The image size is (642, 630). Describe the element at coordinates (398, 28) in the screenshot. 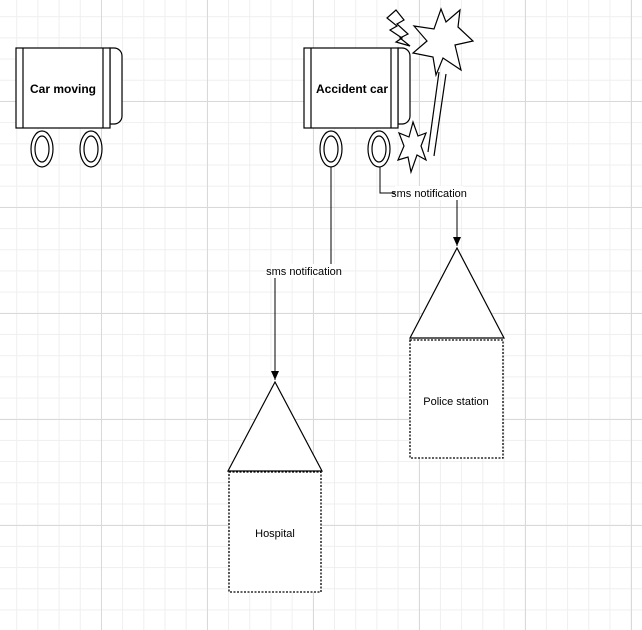

I see `lightning-bolt-icon` at that location.